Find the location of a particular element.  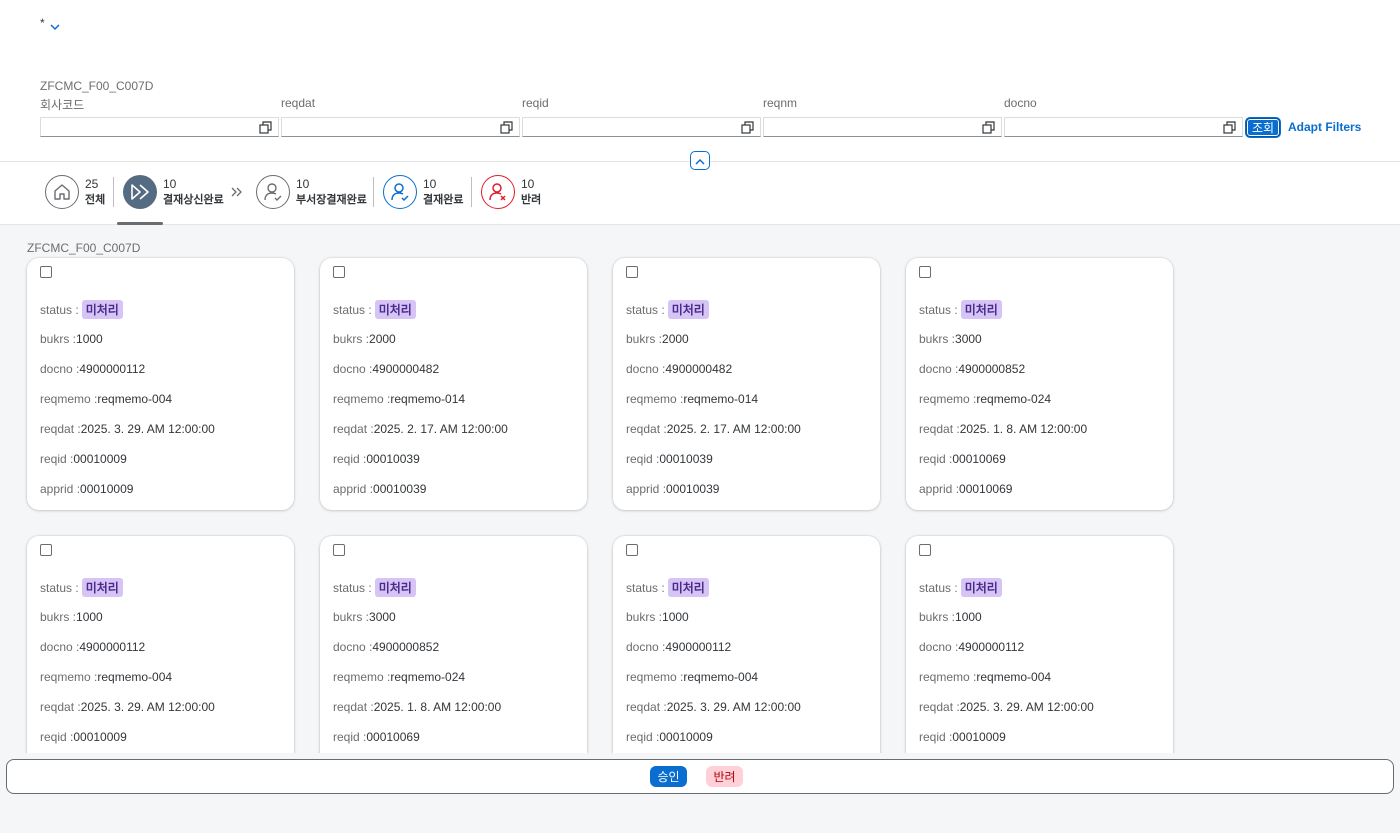

tab-count: 10 is located at coordinates (170, 184).